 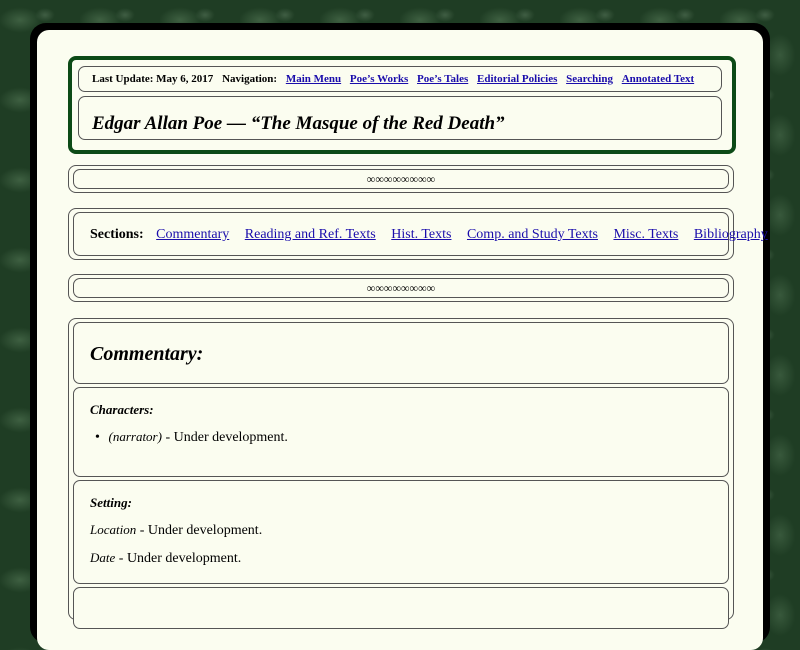 What do you see at coordinates (379, 79) in the screenshot?
I see `nav-link-poes-works: Poe’s Works` at bounding box center [379, 79].